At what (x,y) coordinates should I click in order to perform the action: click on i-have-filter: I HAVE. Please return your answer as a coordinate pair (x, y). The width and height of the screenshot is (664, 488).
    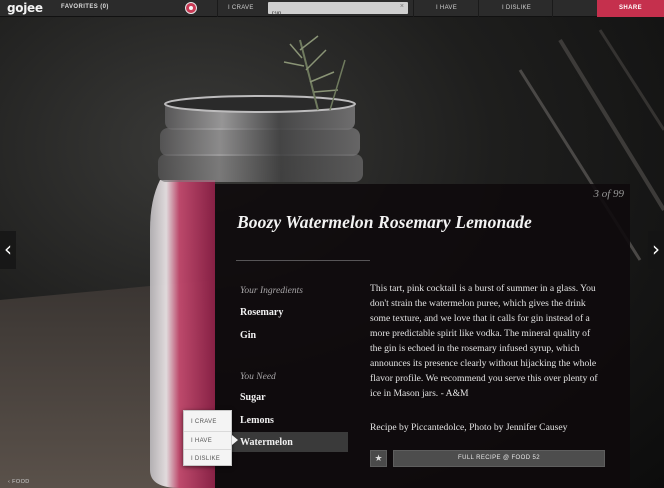
    Looking at the image, I should click on (446, 8).